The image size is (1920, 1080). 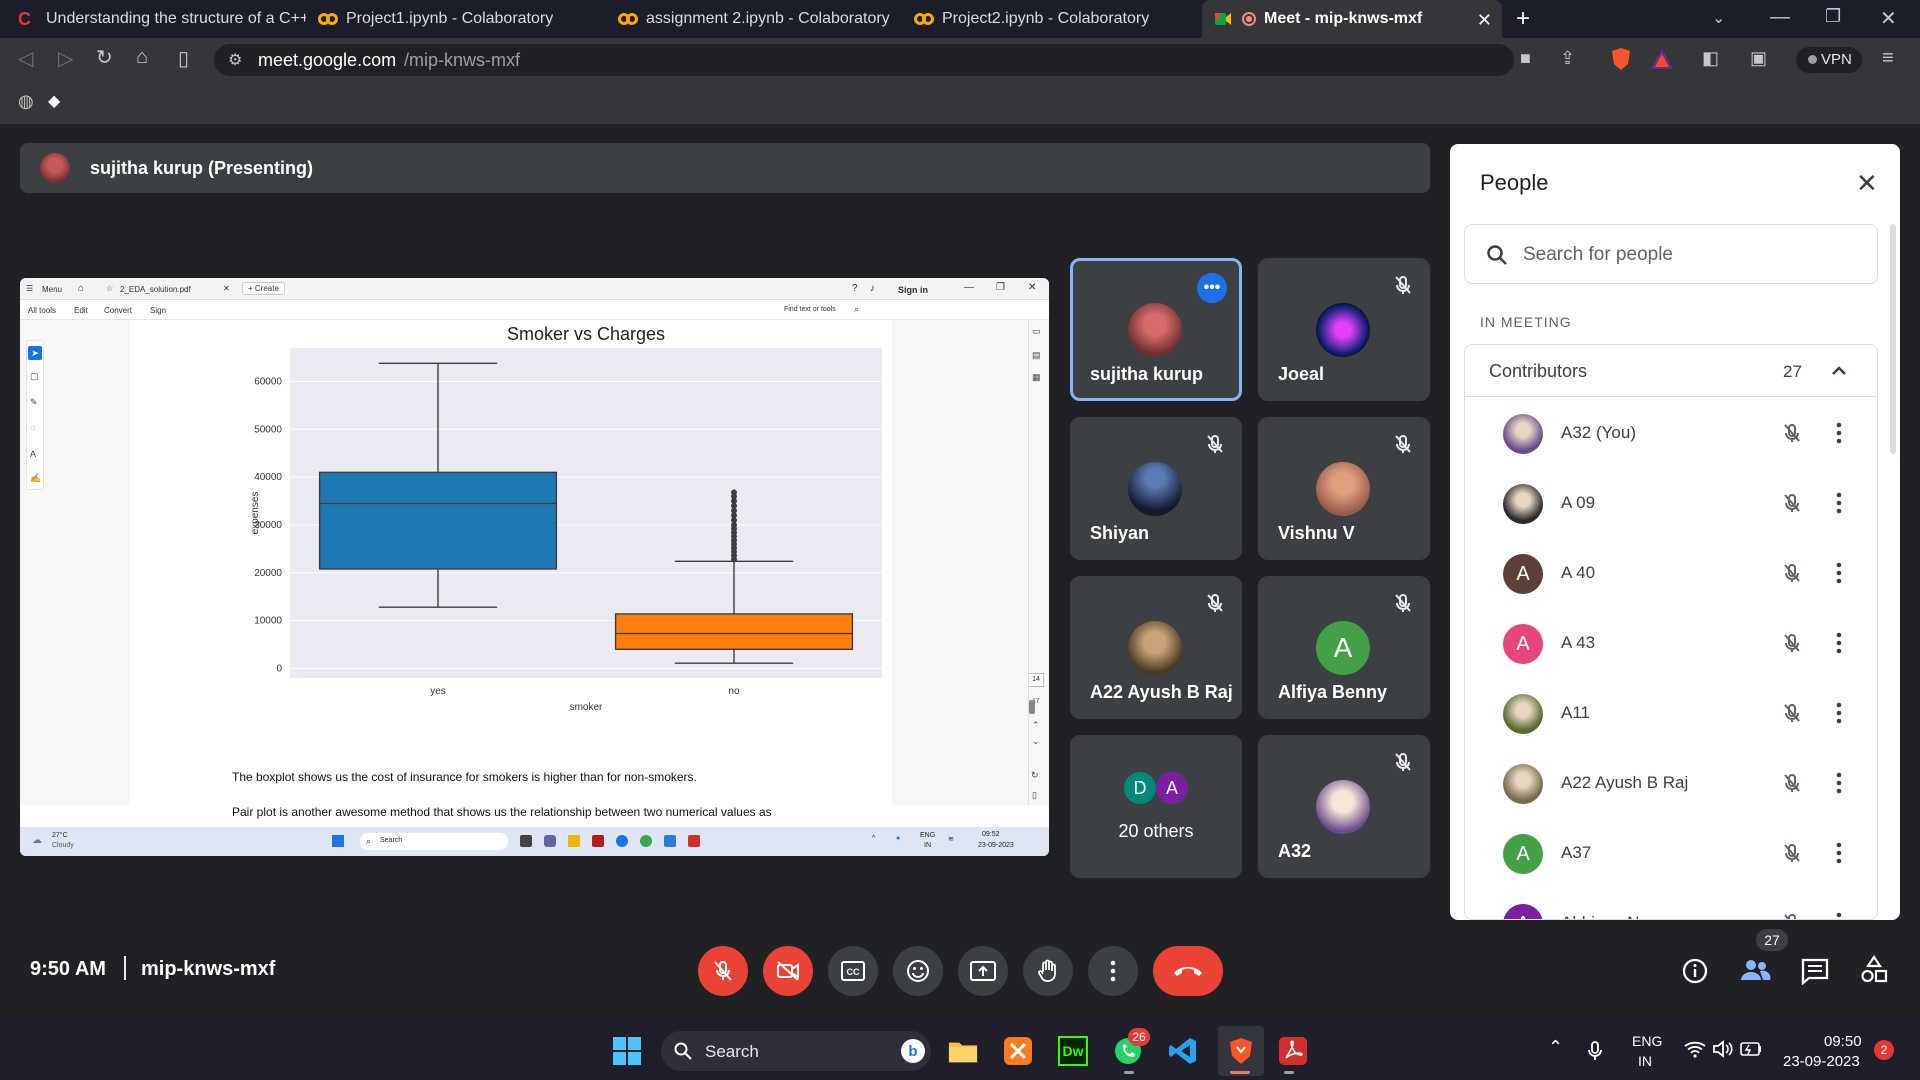 What do you see at coordinates (1678, 502) in the screenshot?
I see `participant-row: A 09` at bounding box center [1678, 502].